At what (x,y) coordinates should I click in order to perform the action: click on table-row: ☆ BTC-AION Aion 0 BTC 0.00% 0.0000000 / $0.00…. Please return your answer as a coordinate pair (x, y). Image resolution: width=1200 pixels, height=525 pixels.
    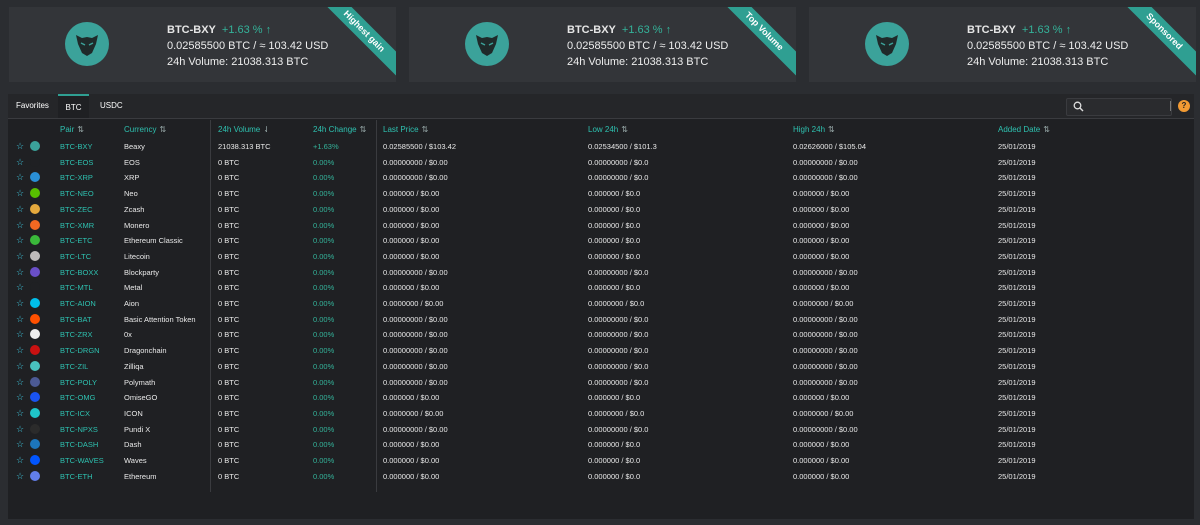
    Looking at the image, I should click on (601, 303).